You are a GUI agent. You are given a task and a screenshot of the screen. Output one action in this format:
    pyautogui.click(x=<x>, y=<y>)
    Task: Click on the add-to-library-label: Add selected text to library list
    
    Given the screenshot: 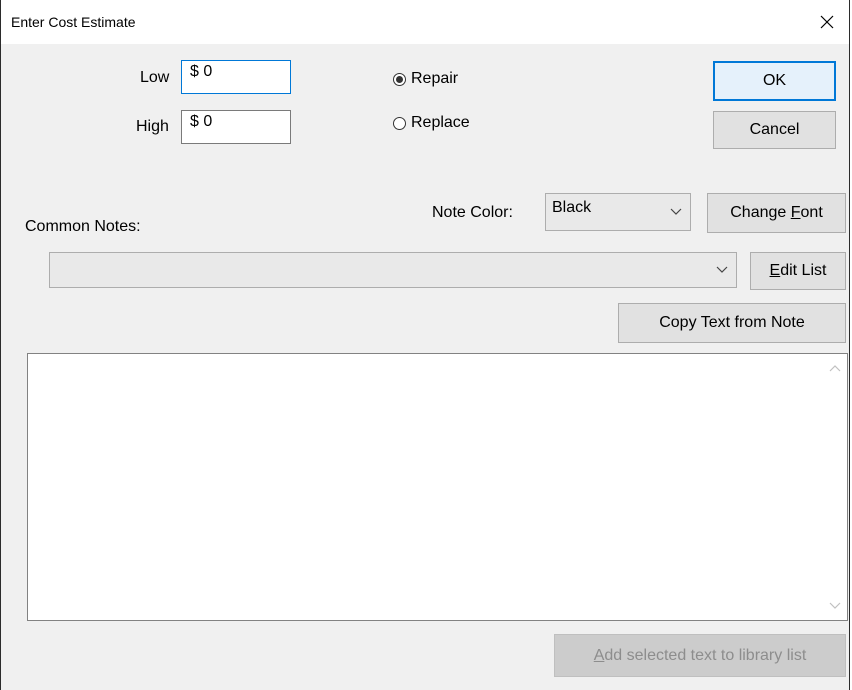 What is the action you would take?
    pyautogui.click(x=700, y=655)
    